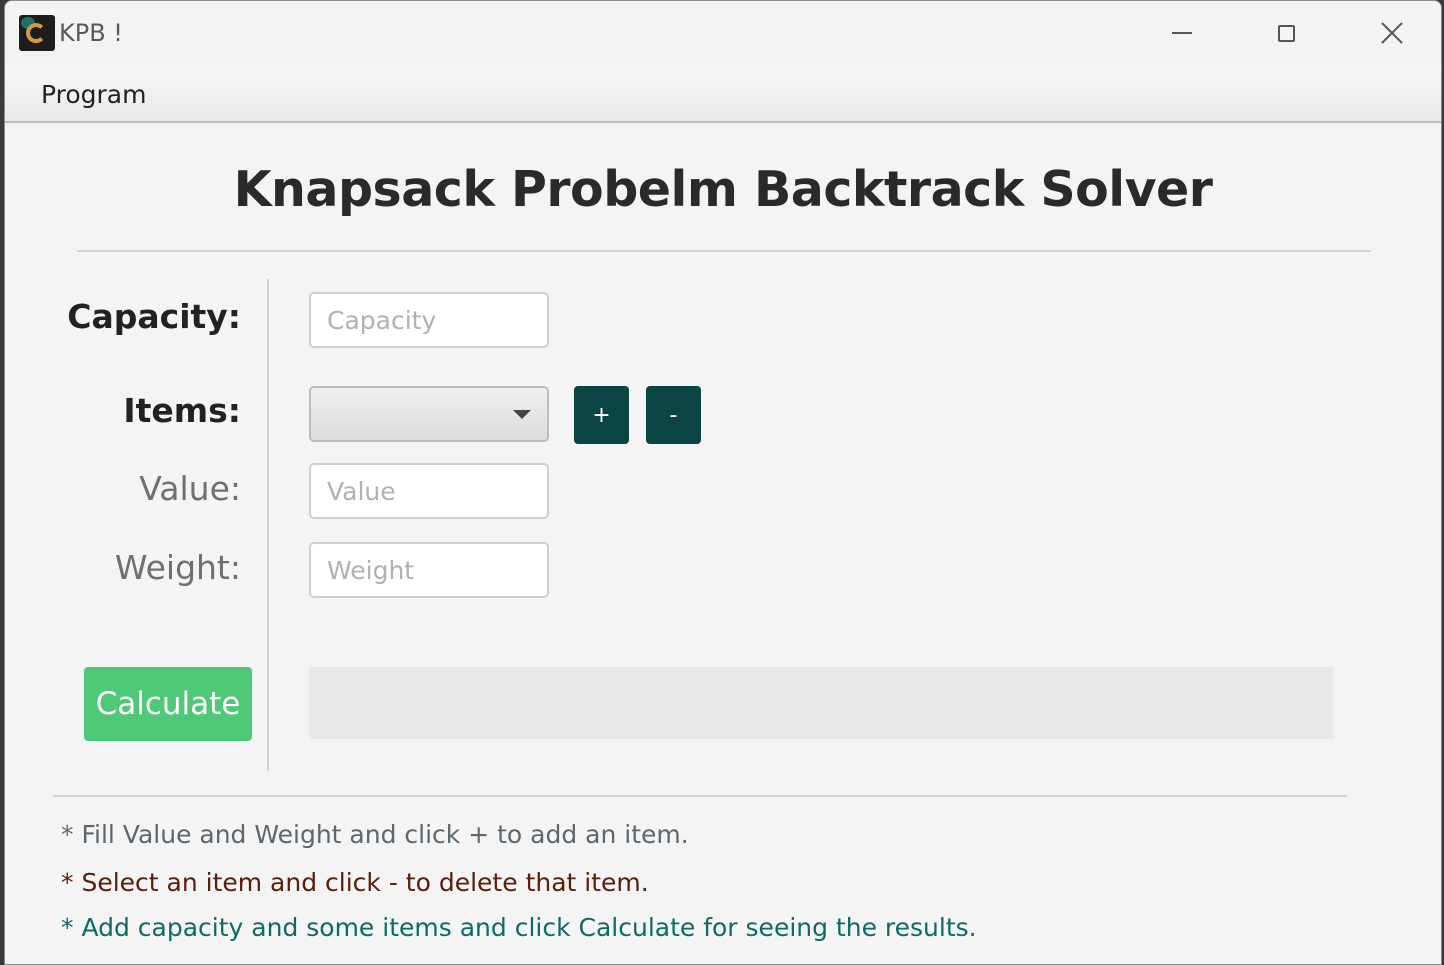  I want to click on value-label: Value:, so click(190, 488).